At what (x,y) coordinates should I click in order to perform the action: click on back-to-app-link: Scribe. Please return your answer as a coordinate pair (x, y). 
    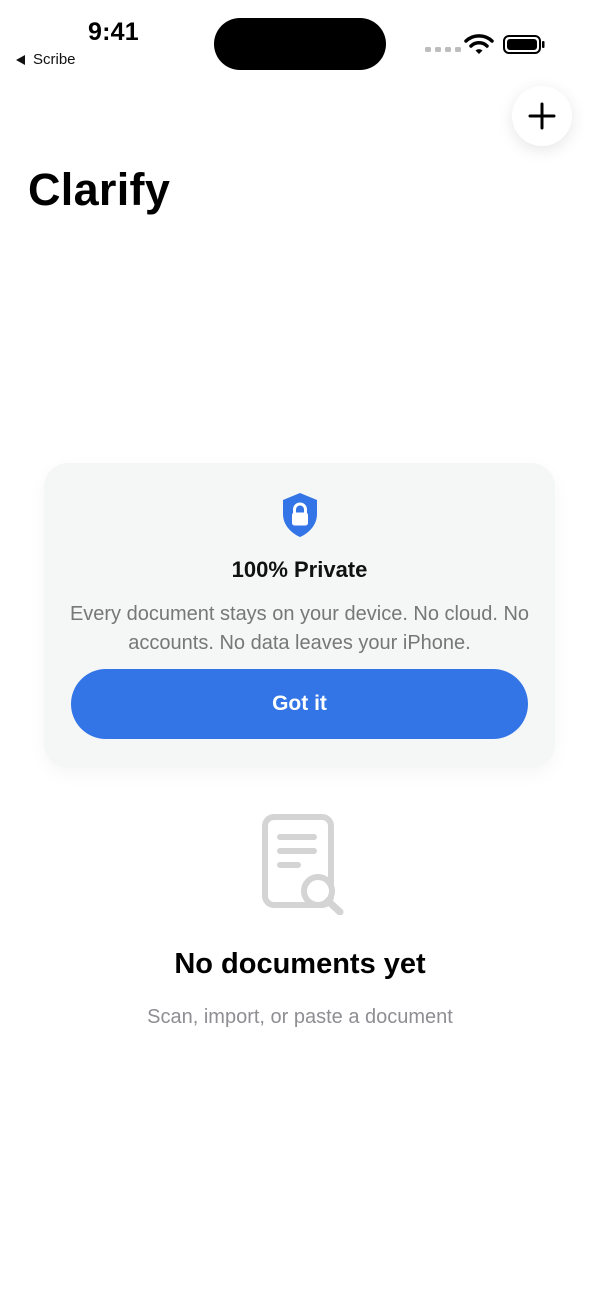
    Looking at the image, I should click on (46, 59).